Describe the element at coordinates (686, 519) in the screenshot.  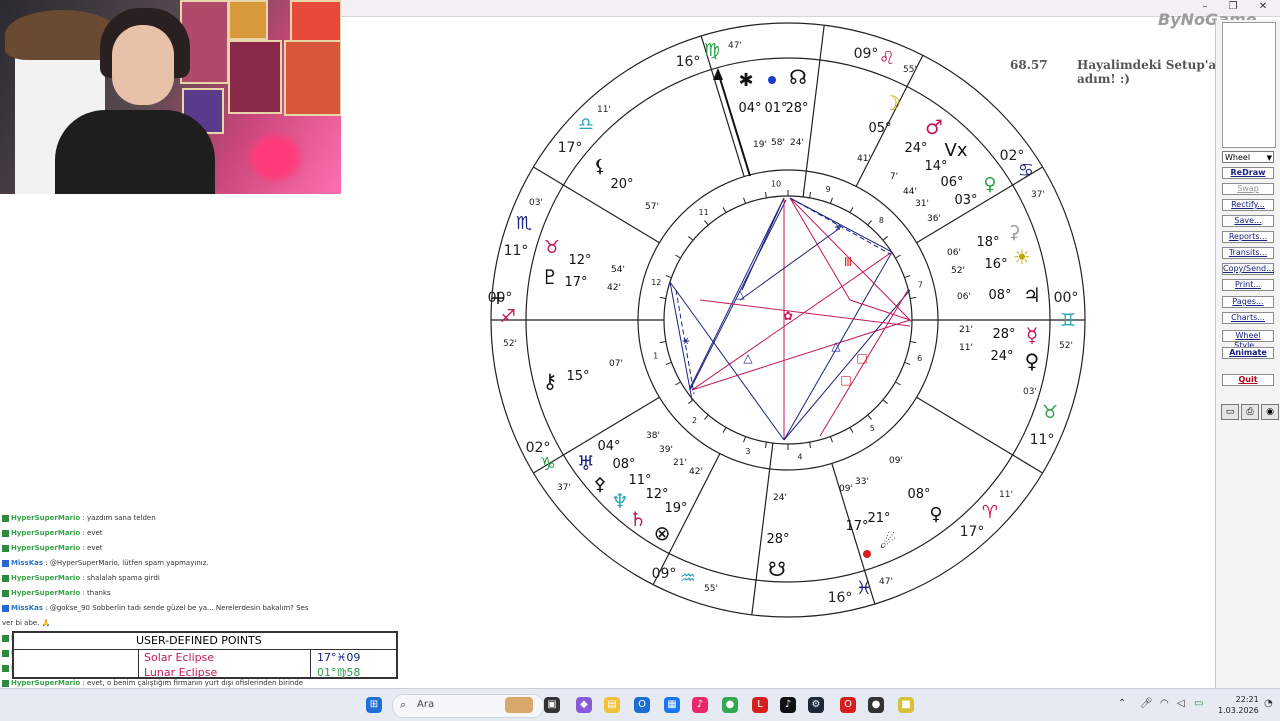
I see `house-cusp-line` at that location.